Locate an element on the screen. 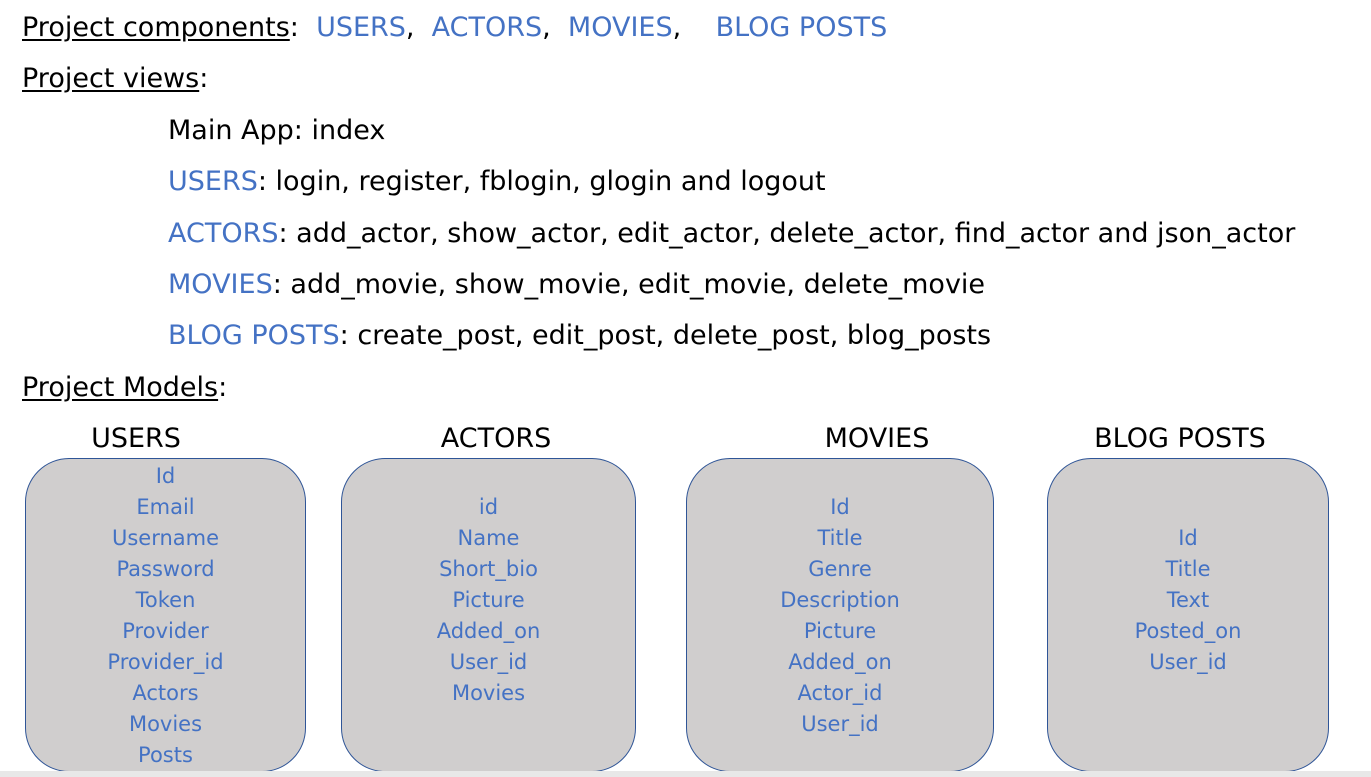 This screenshot has height=777, width=1371. field-item: Password is located at coordinates (165, 569).